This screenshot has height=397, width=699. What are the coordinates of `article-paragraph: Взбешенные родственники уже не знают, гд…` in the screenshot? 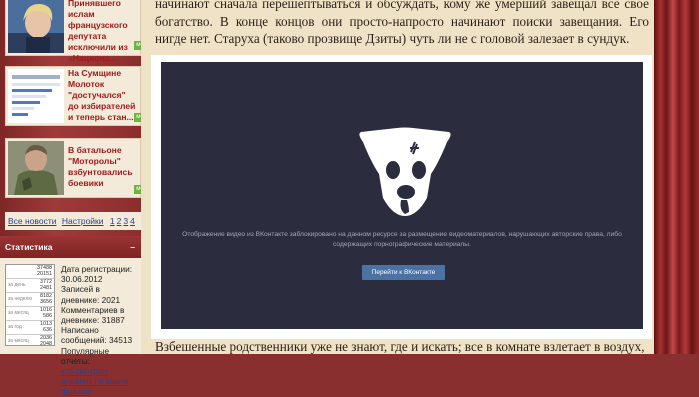 It's located at (400, 346).